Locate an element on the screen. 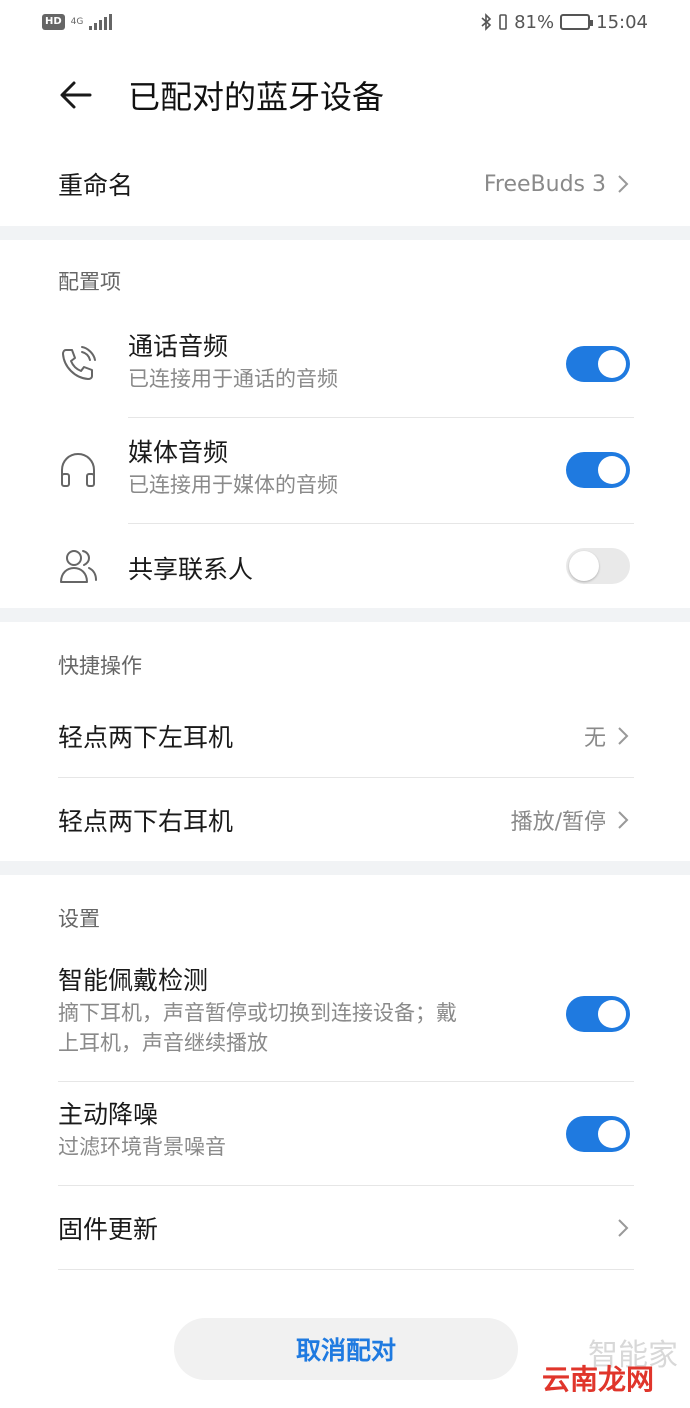 The width and height of the screenshot is (690, 1408). arrow-left-icon is located at coordinates (76, 95).